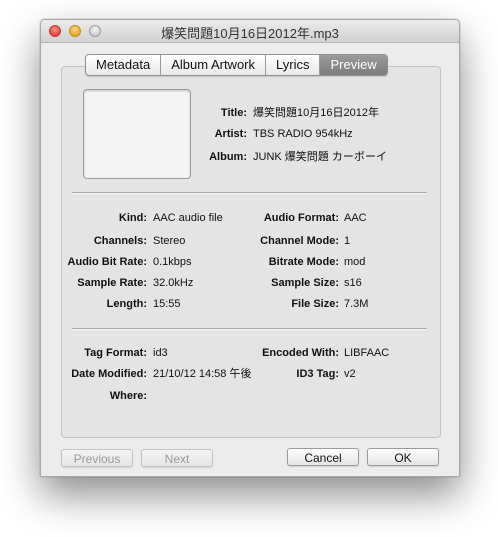  What do you see at coordinates (230, 134) in the screenshot?
I see `artist-label: Artist:` at bounding box center [230, 134].